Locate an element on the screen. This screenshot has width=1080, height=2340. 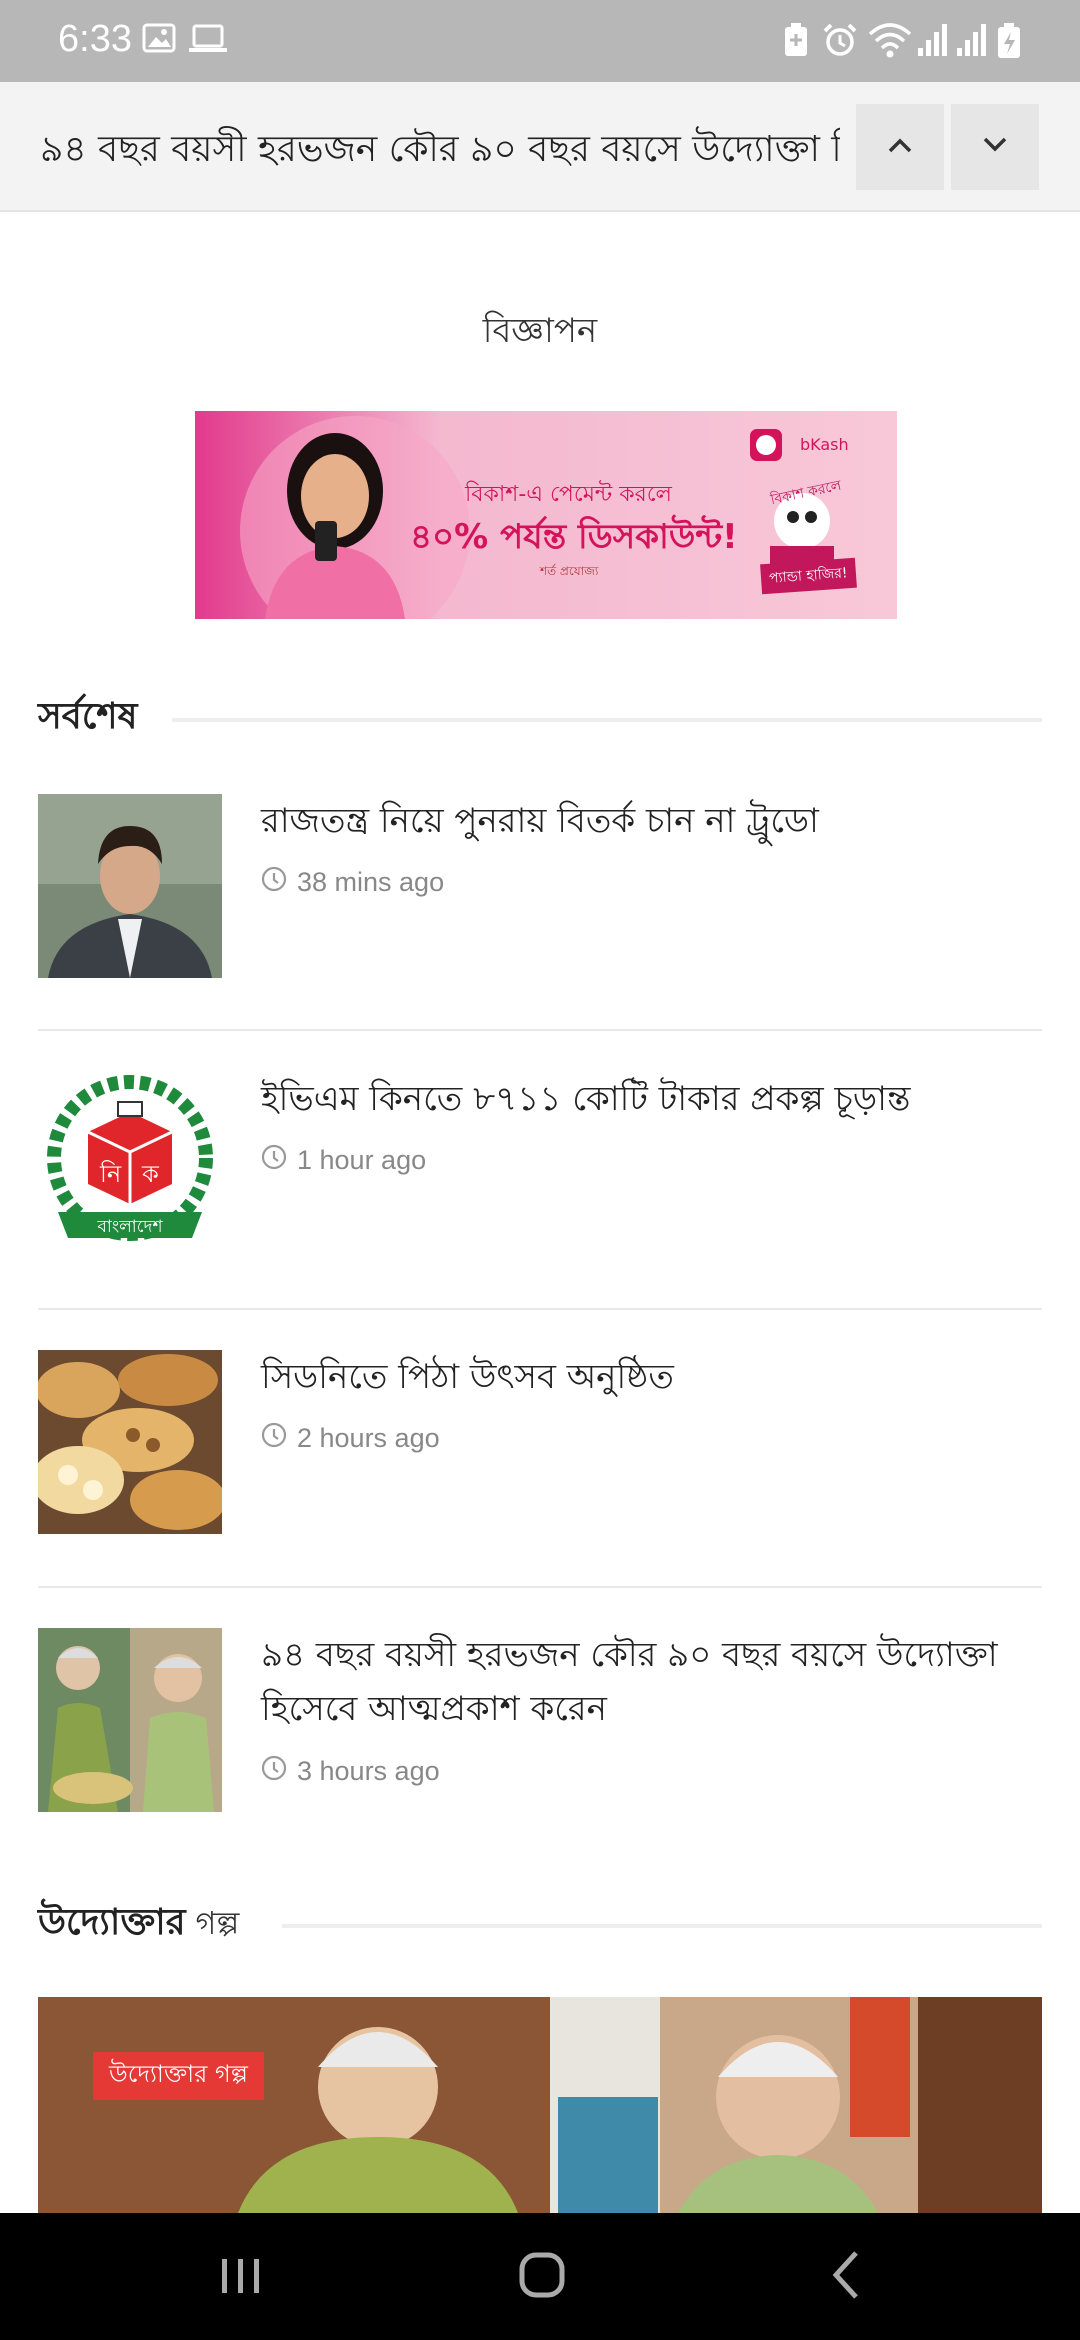
system-nav-bar is located at coordinates (540, 2276).